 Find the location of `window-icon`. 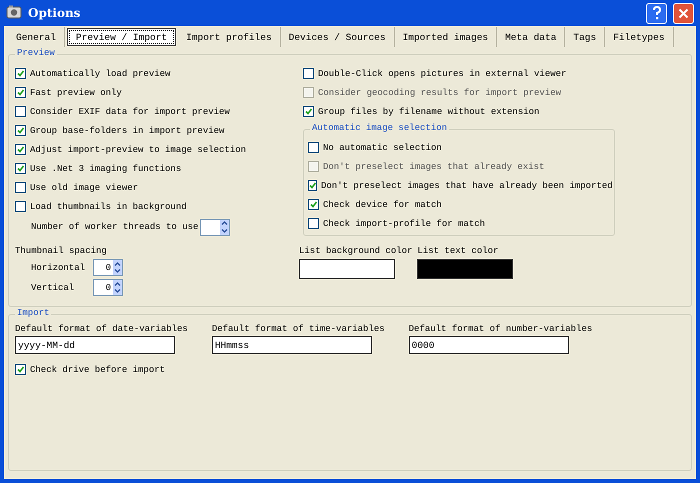

window-icon is located at coordinates (14, 13).